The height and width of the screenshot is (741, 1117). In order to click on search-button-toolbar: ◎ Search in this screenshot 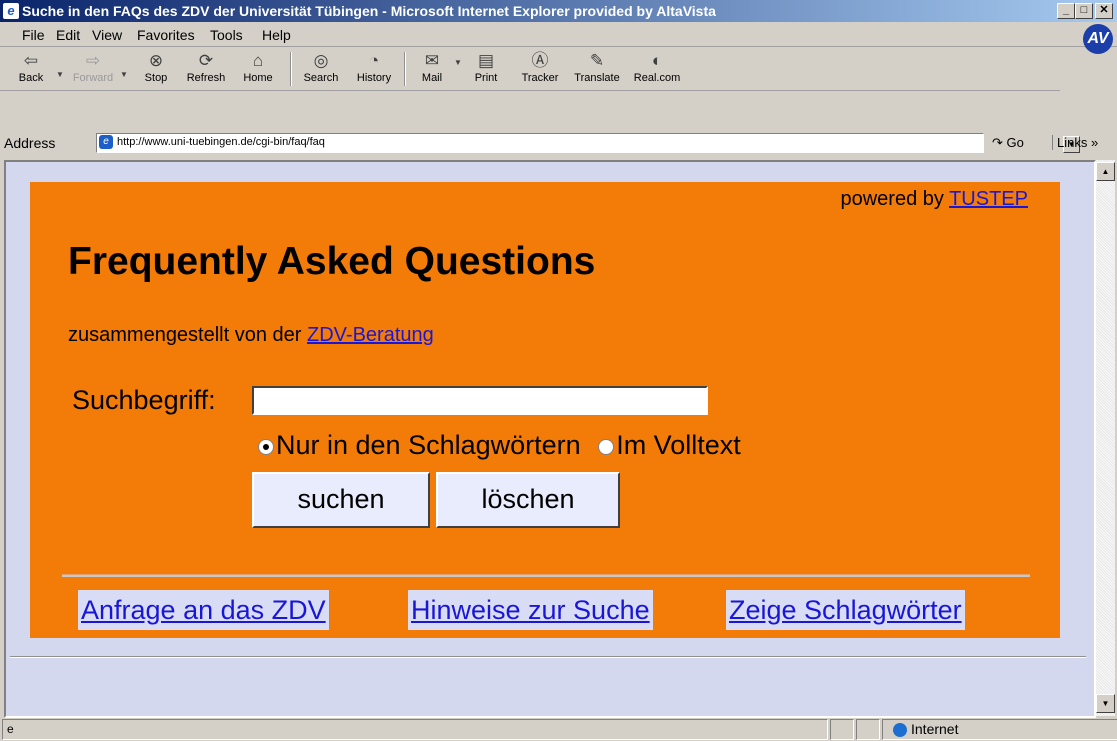, I will do `click(321, 67)`.